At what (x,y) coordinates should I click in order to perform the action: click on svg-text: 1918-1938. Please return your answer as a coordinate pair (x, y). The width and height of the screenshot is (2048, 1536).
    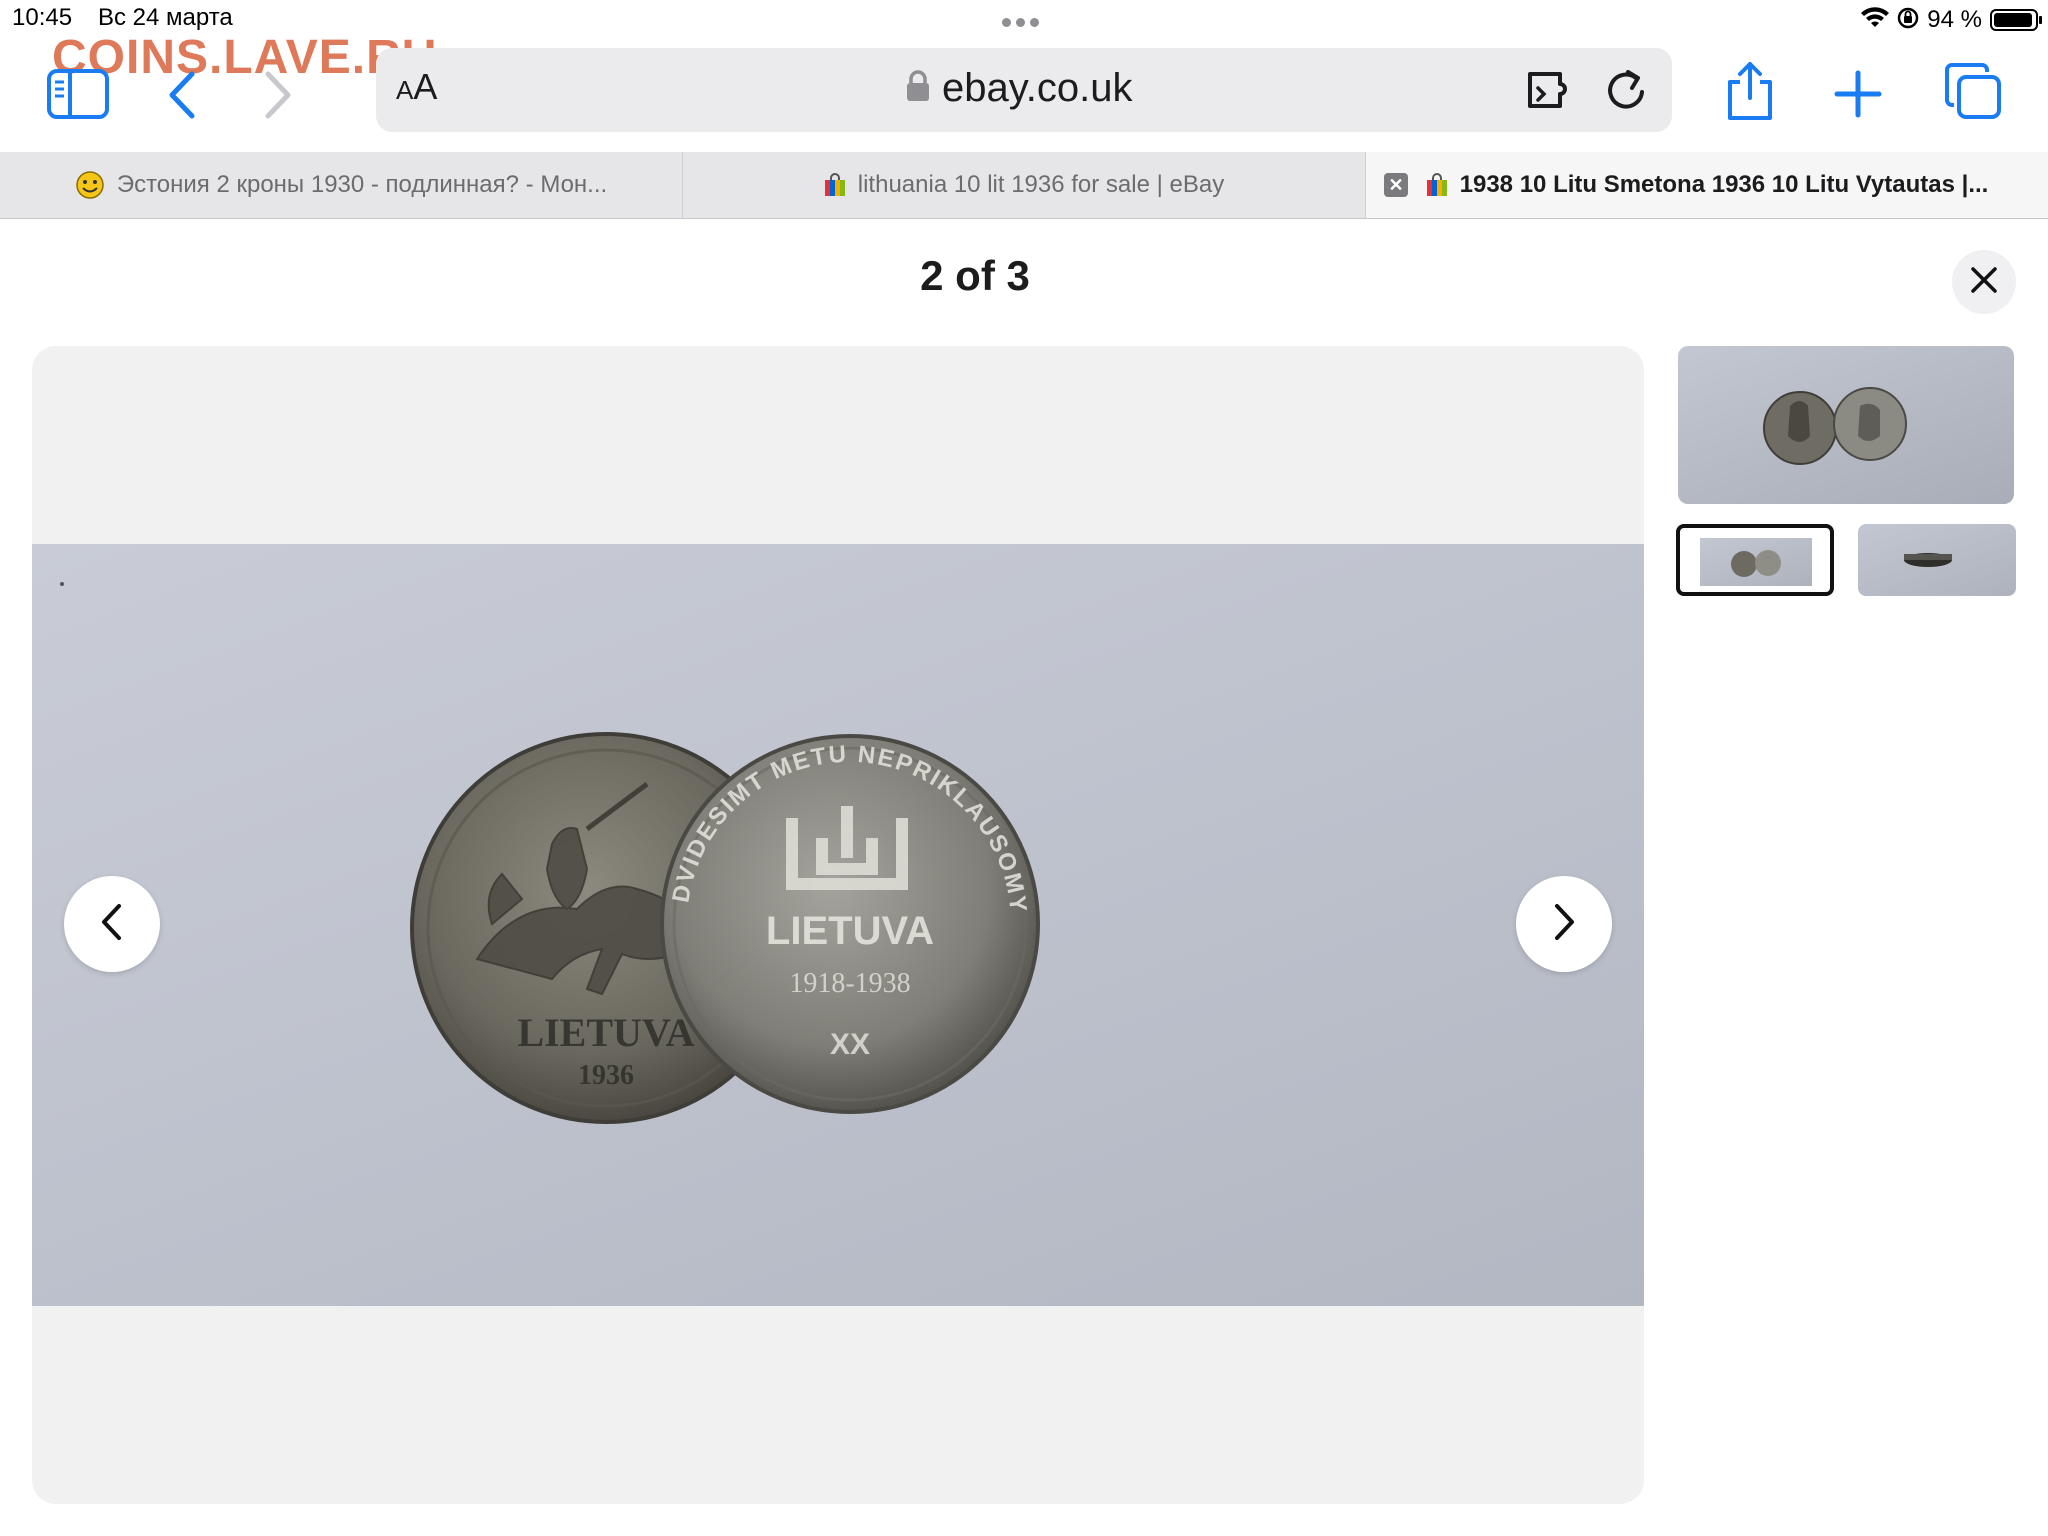
    Looking at the image, I should click on (849, 983).